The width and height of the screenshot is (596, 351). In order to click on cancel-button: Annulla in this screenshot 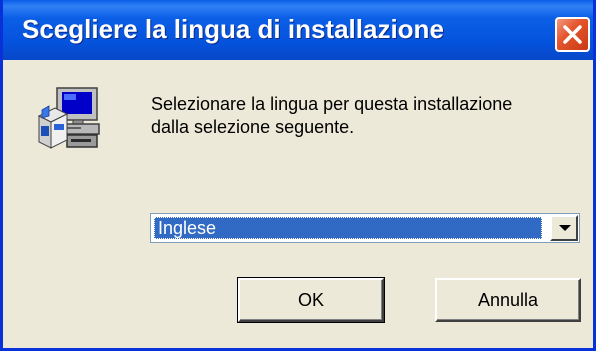, I will do `click(508, 300)`.